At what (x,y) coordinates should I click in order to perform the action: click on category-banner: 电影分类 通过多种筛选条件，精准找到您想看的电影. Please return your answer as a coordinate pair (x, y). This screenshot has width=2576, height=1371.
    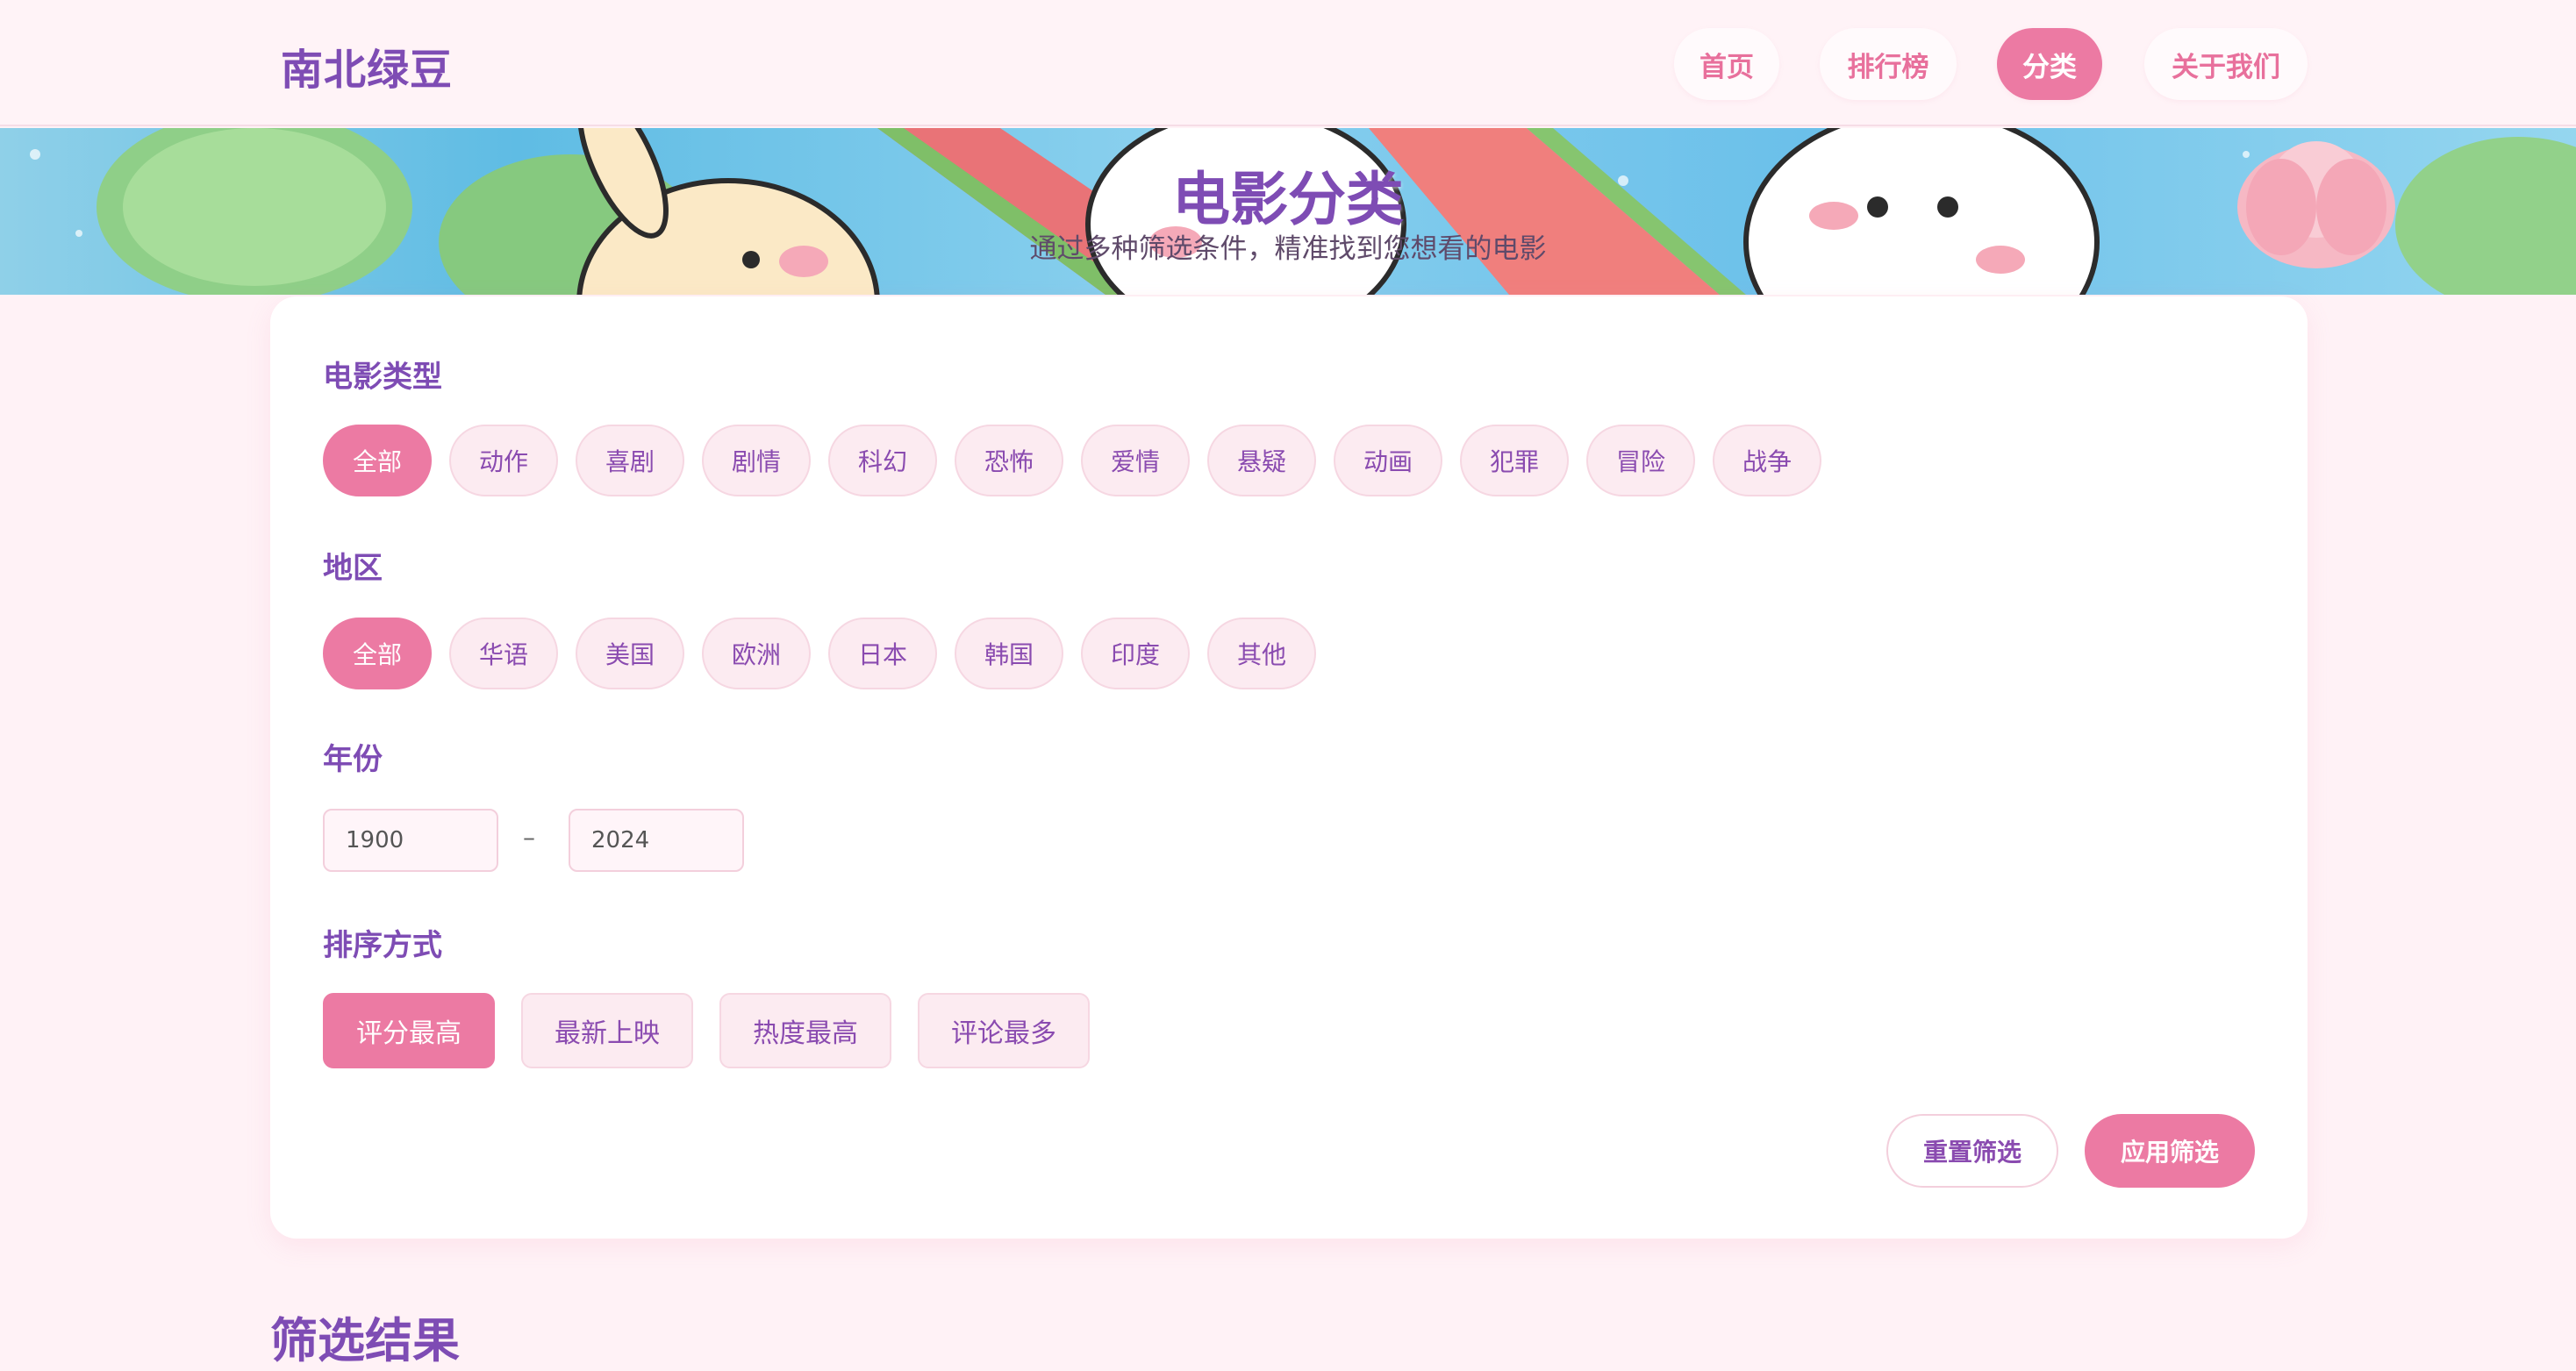
    Looking at the image, I should click on (1288, 212).